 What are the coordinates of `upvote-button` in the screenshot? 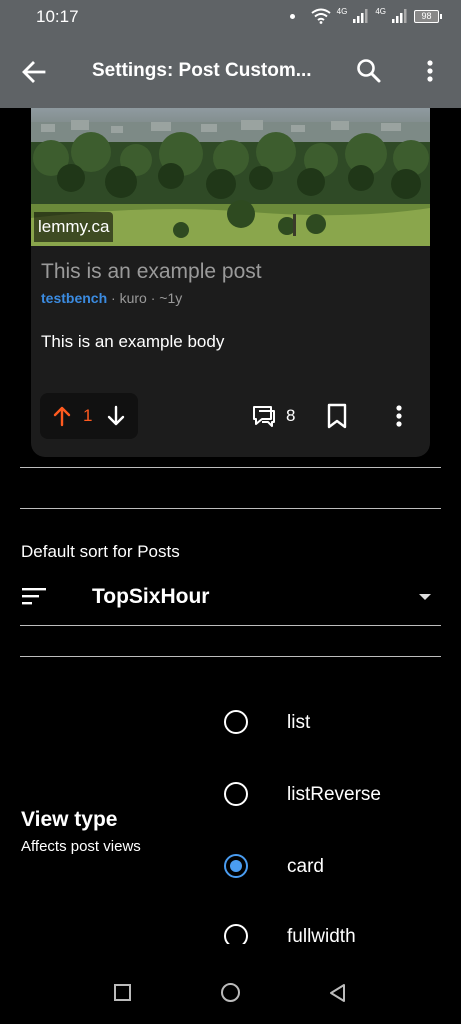 It's located at (62, 416).